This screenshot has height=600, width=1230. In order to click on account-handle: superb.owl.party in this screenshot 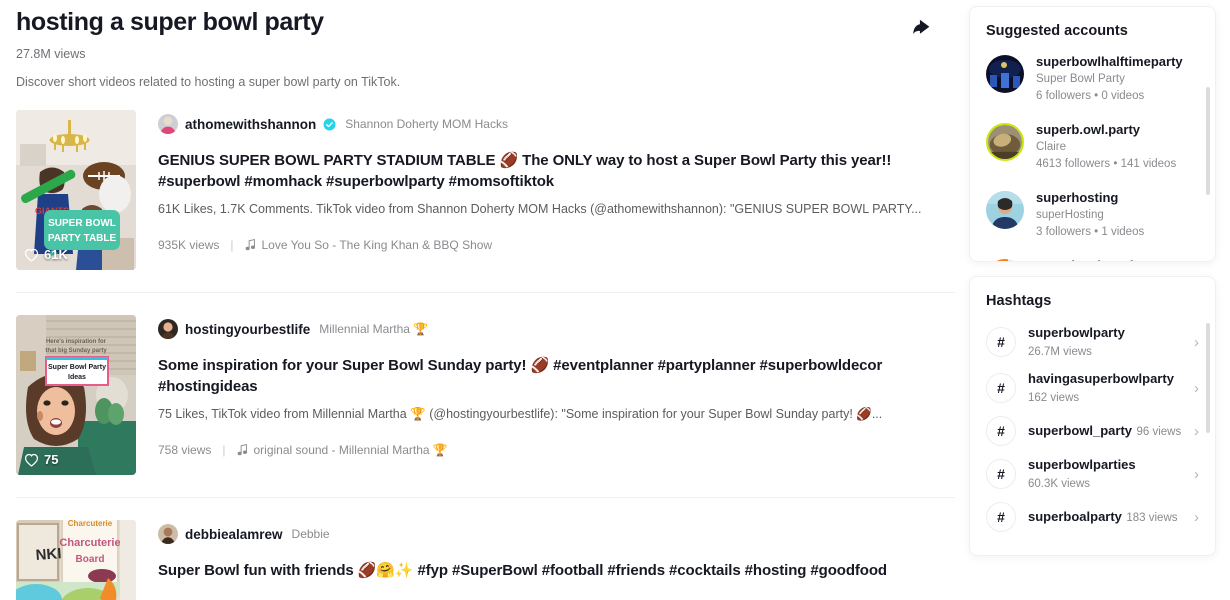, I will do `click(1088, 129)`.